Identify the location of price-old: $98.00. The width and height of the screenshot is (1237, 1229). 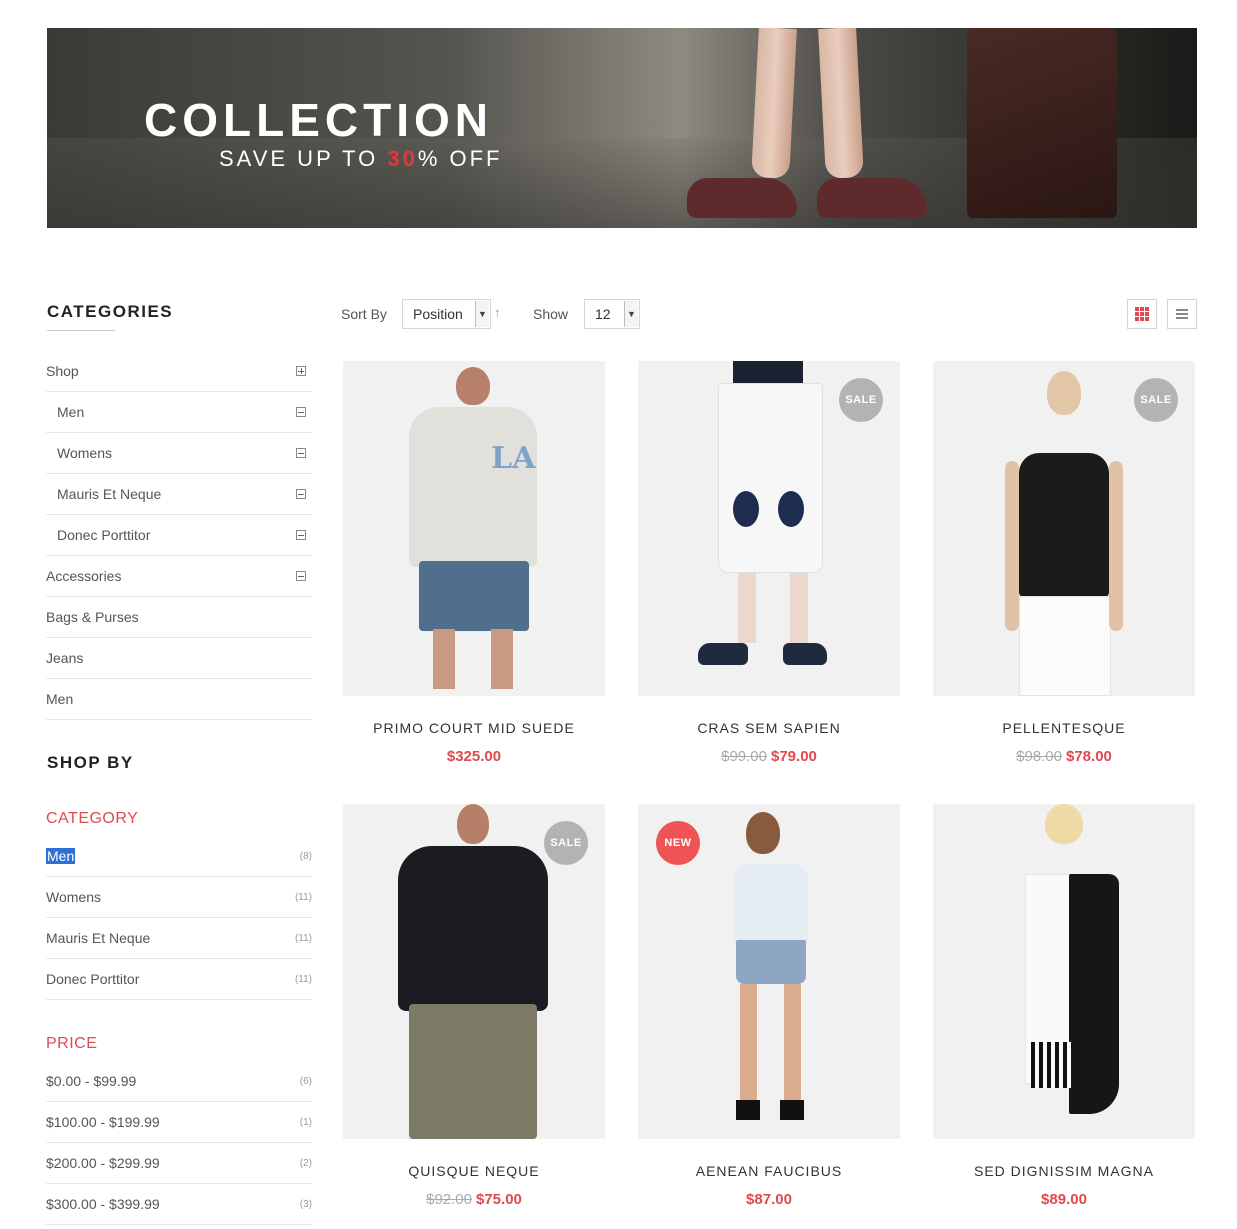
(1039, 756).